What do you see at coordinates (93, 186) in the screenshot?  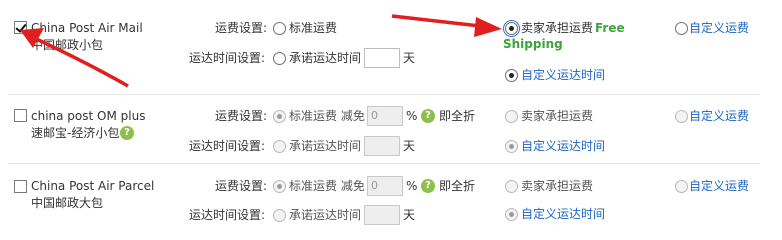 I see `carrier-name: China Post Air Parcel` at bounding box center [93, 186].